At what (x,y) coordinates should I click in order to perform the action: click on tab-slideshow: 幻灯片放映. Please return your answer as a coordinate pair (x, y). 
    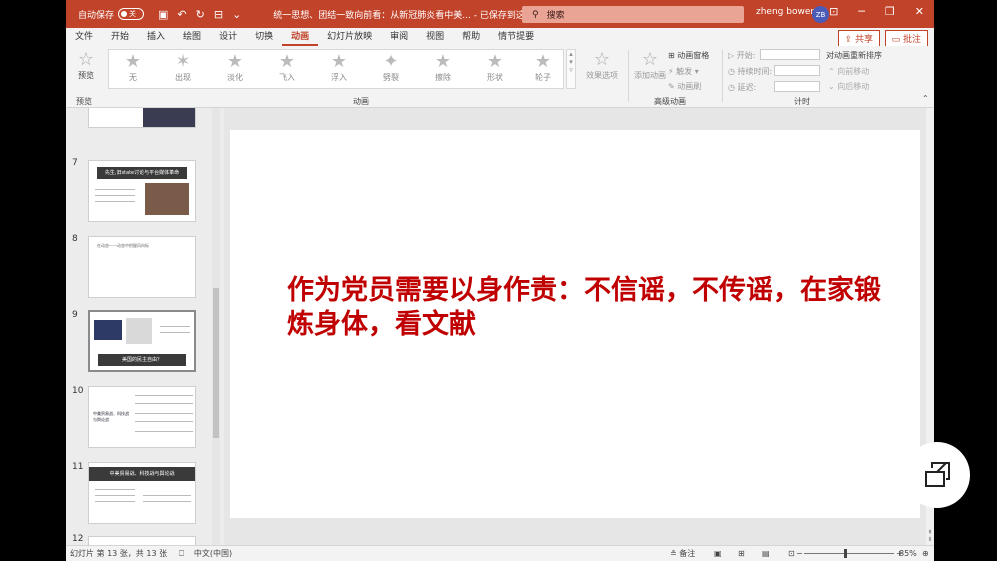
    Looking at the image, I should click on (349, 37).